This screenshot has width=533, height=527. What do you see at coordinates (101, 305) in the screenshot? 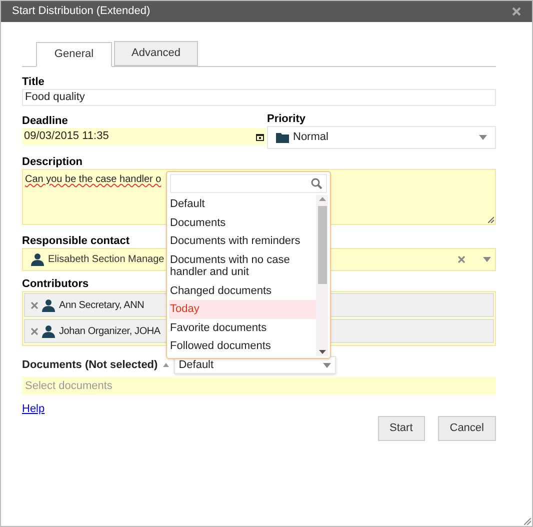
I see `contributor-name: Ann Secretary, ANN` at bounding box center [101, 305].